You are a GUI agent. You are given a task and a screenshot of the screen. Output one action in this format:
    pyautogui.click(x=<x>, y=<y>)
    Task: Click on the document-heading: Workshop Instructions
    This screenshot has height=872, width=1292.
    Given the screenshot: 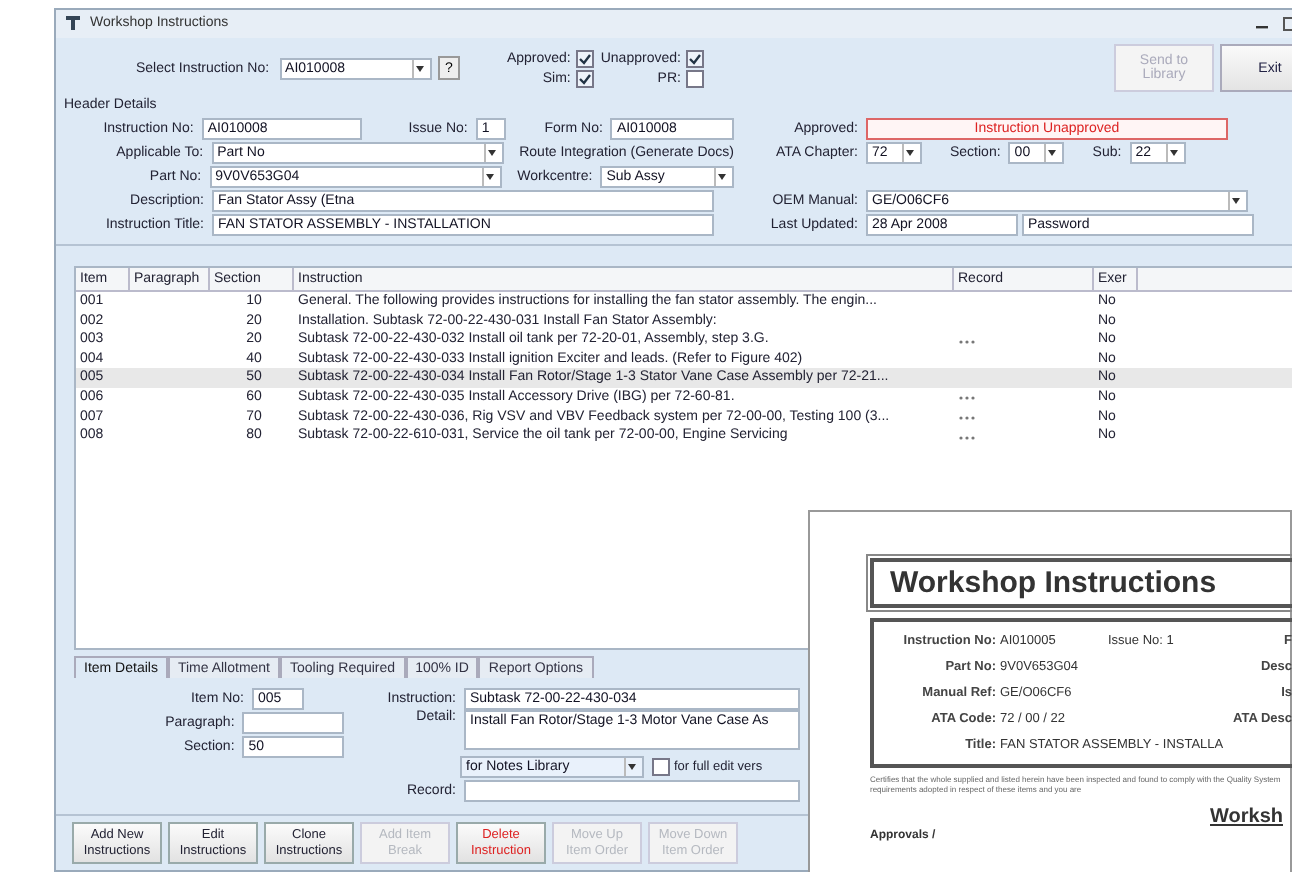 What is the action you would take?
    pyautogui.click(x=1081, y=583)
    